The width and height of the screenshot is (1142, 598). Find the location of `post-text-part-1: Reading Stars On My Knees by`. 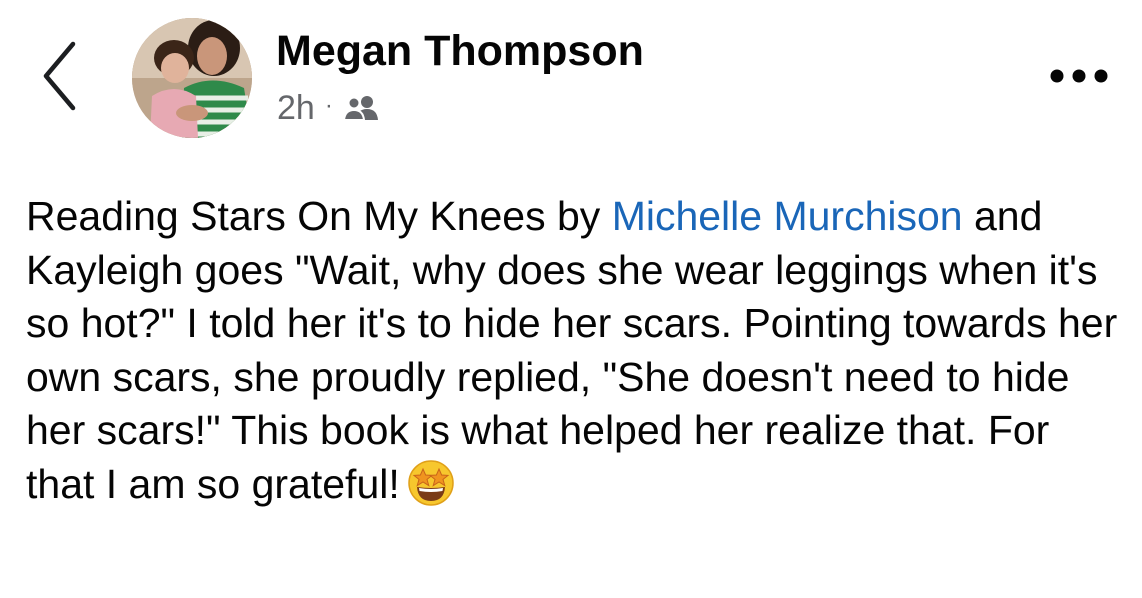

post-text-part-1: Reading Stars On My Knees by is located at coordinates (313, 216).